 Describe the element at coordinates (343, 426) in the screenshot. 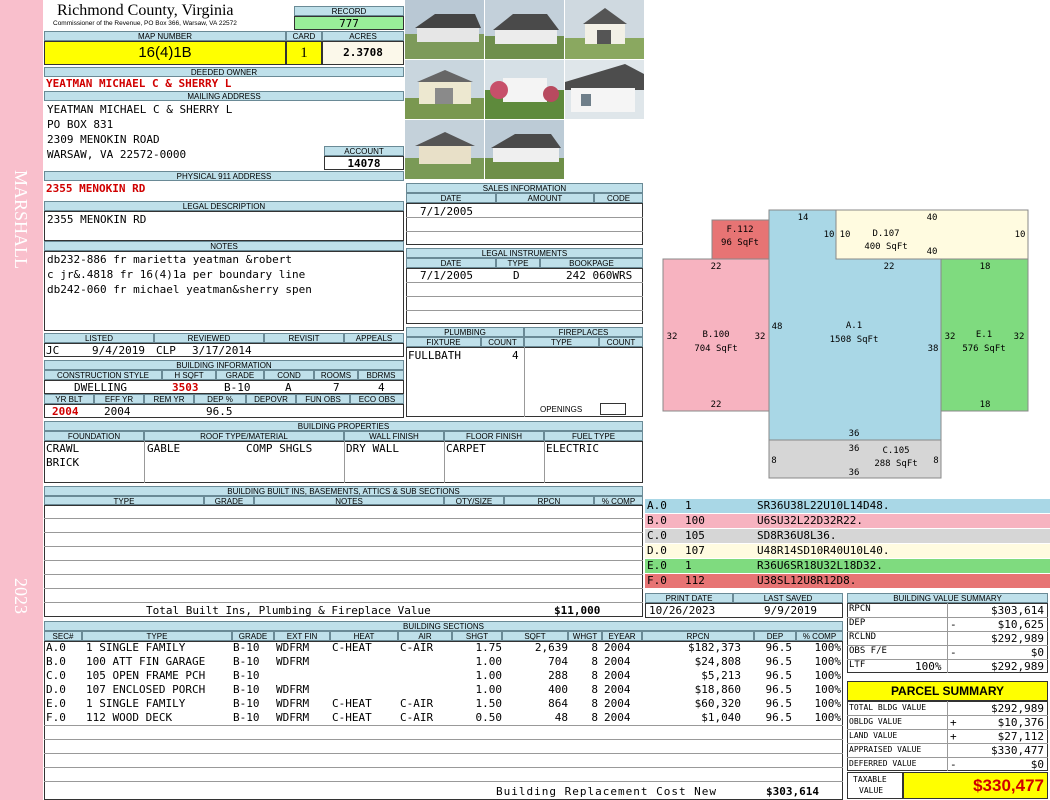

I see `properties-label: BUILDING PROPERTIES` at that location.